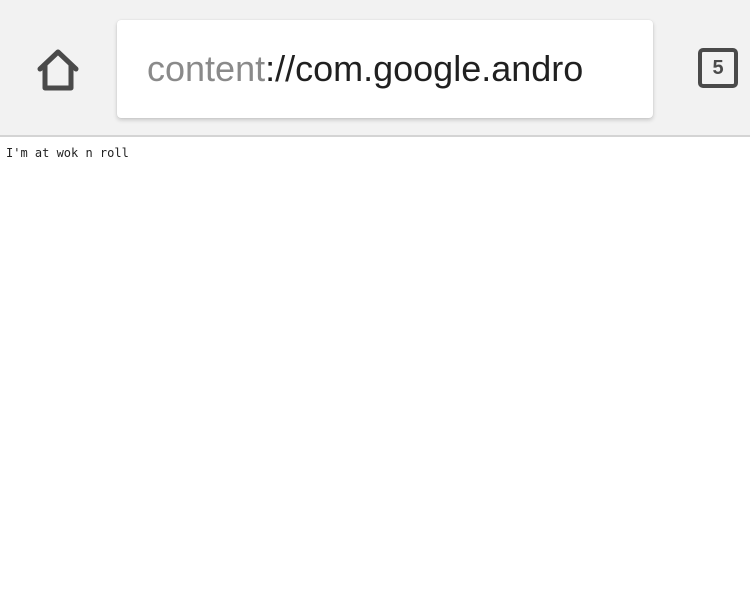  What do you see at coordinates (424, 68) in the screenshot?
I see `url-path: ://com.google.andro` at bounding box center [424, 68].